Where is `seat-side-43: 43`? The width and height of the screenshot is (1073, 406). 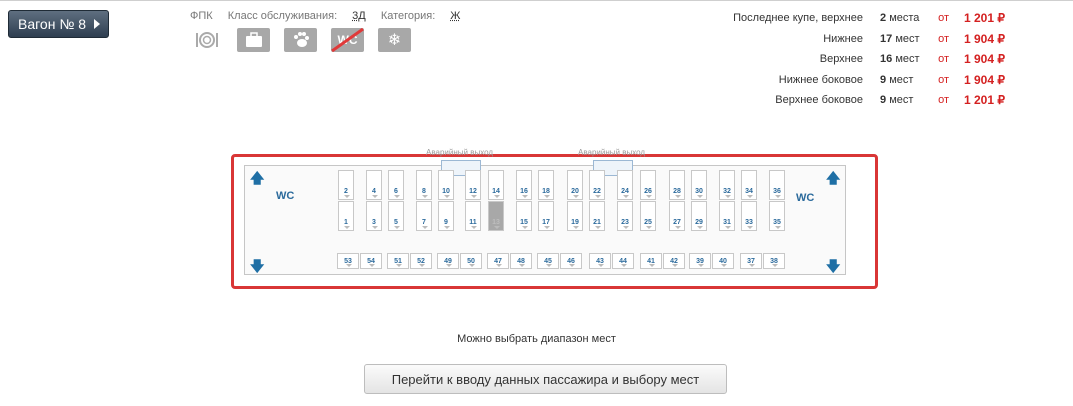
seat-side-43: 43 is located at coordinates (600, 261).